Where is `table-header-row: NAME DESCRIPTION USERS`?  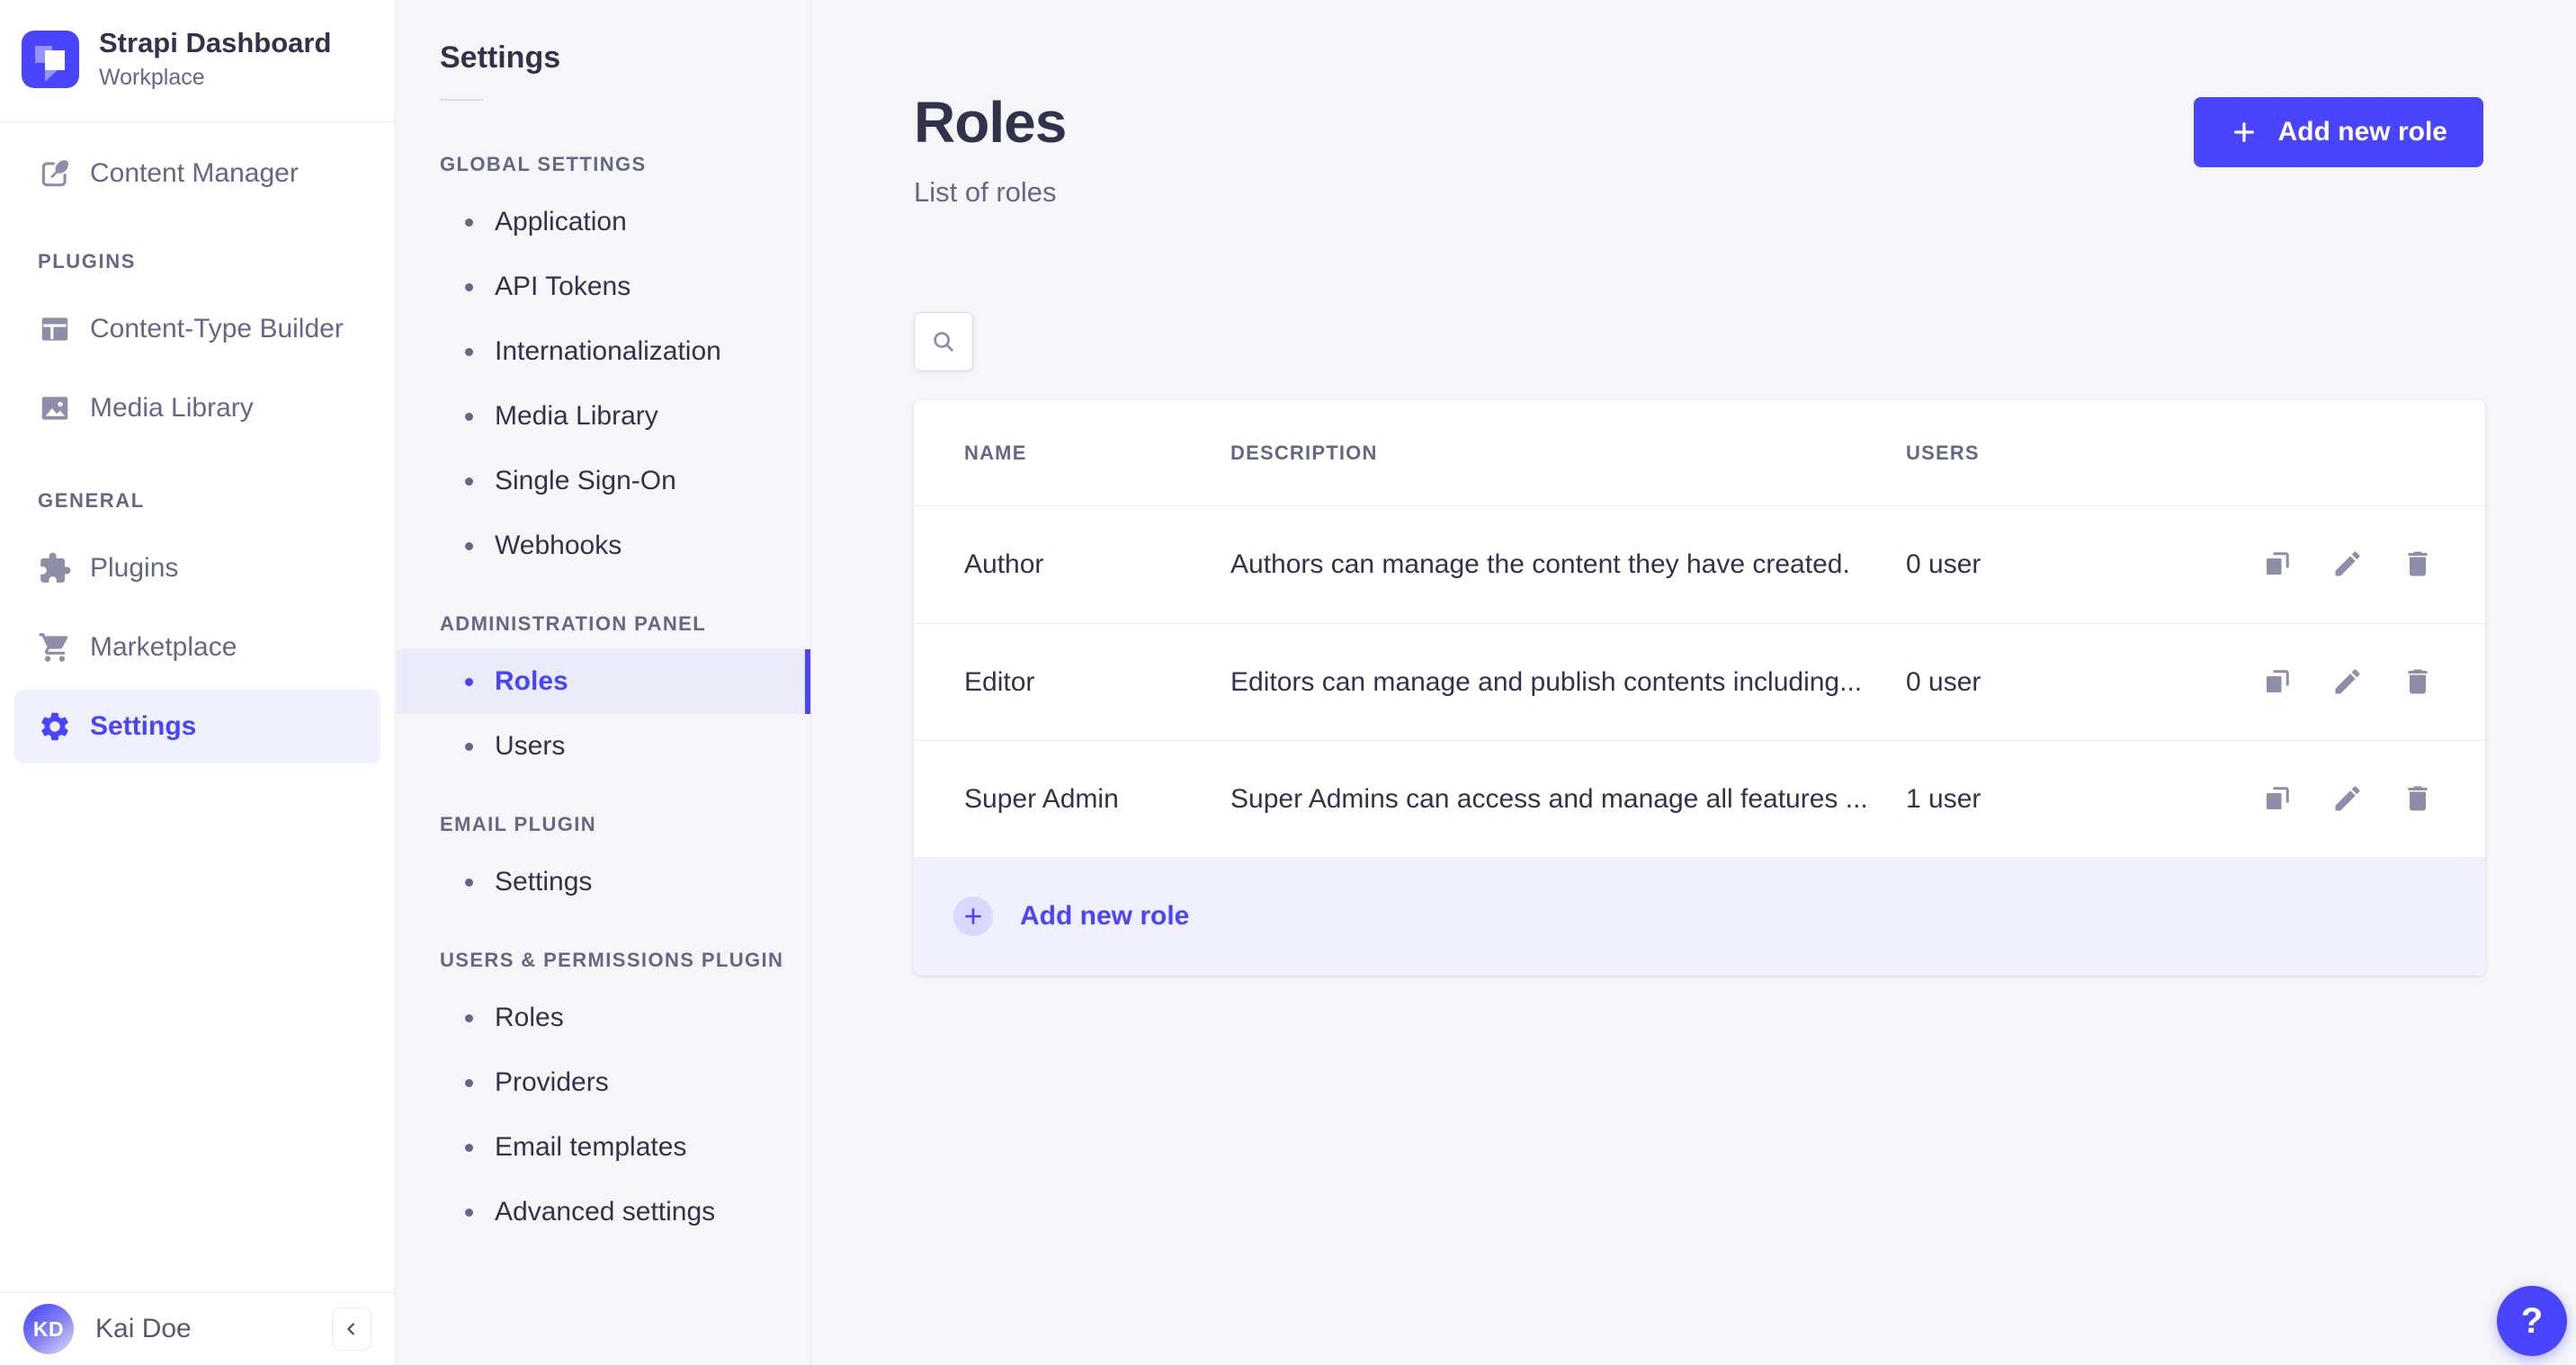 table-header-row: NAME DESCRIPTION USERS is located at coordinates (1699, 453).